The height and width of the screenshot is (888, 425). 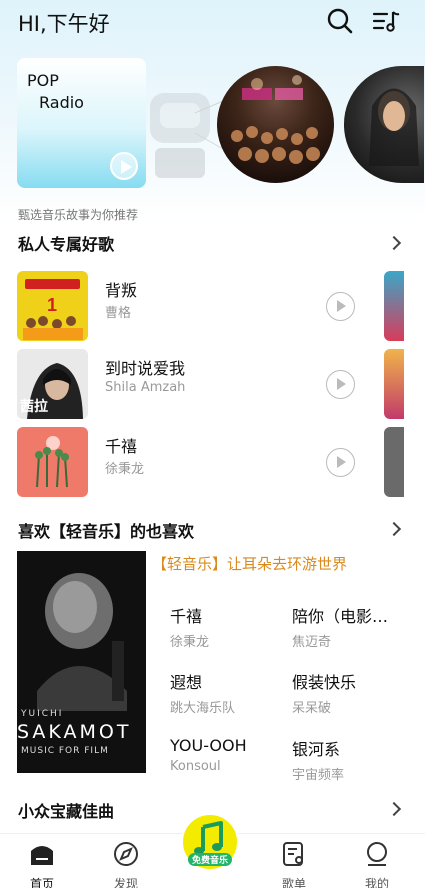 I want to click on nav-song-list: 歌单, so click(x=294, y=864).